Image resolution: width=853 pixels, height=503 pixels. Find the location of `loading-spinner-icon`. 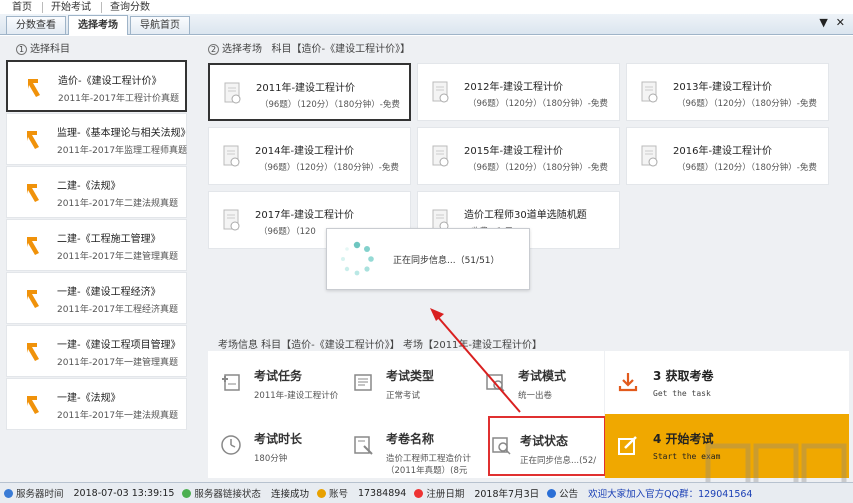

loading-spinner-icon is located at coordinates (357, 258).